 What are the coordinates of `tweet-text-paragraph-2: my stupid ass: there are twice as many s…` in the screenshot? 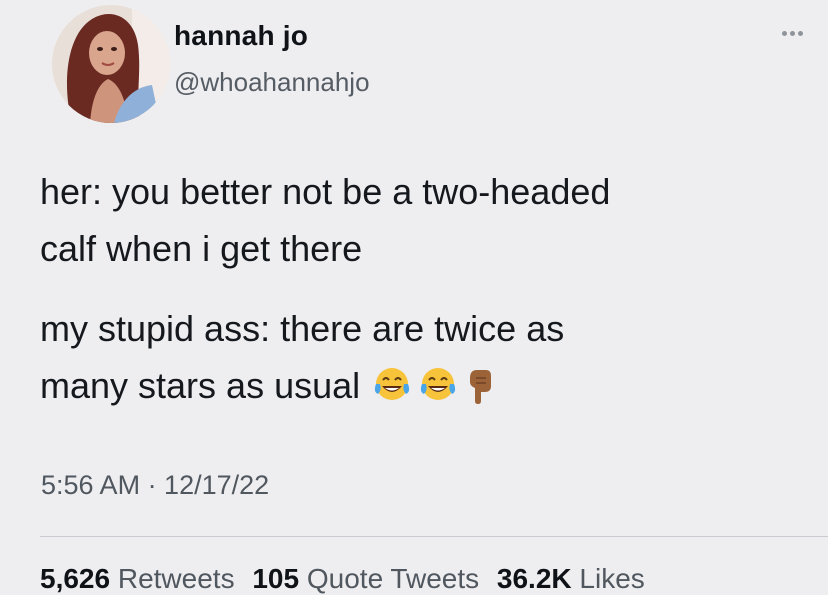 It's located at (302, 357).